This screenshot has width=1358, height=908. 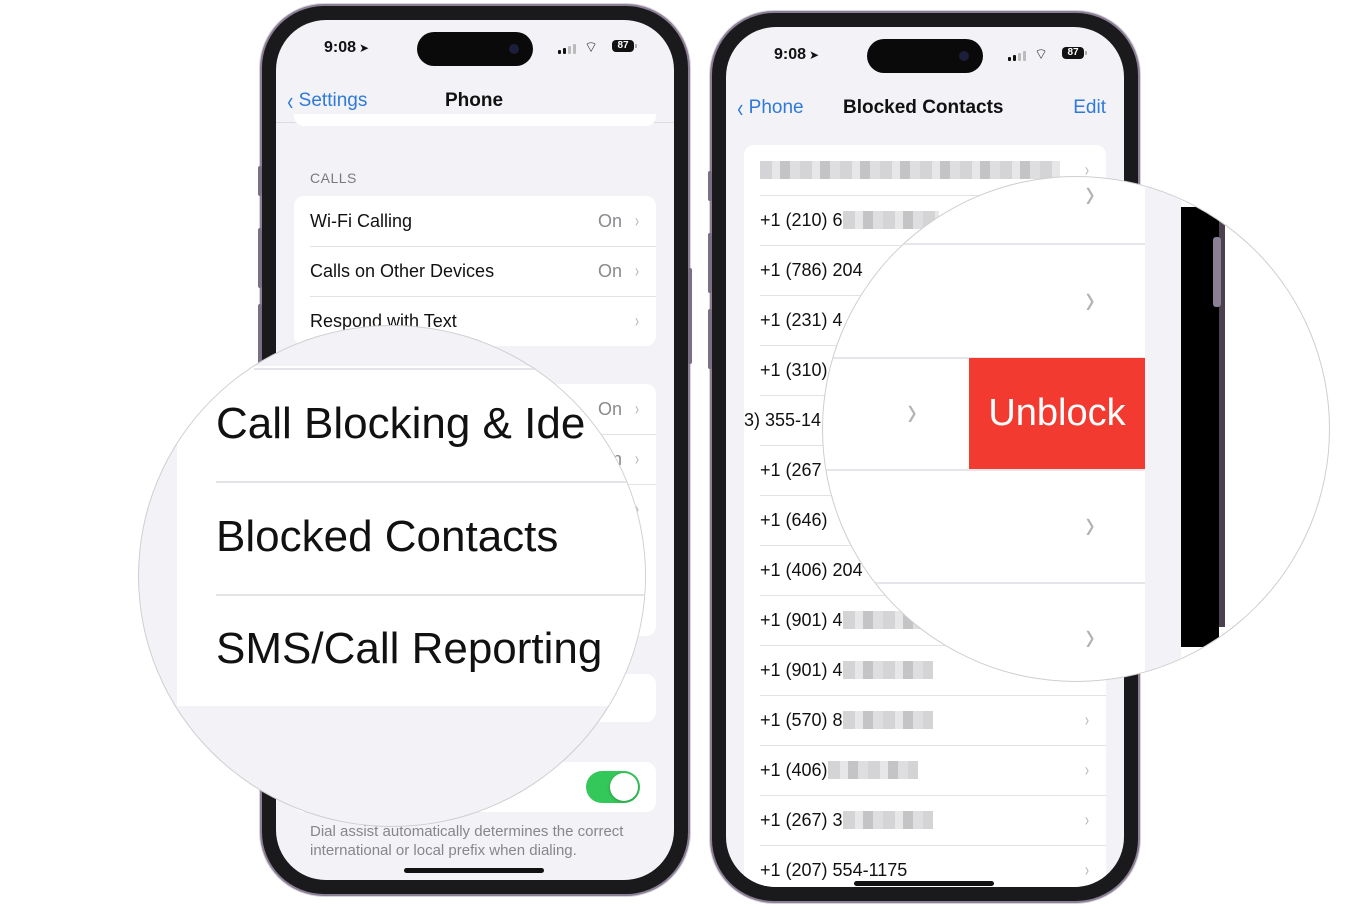 What do you see at coordinates (925, 770) in the screenshot?
I see `contact-row: +1 (406) ›` at bounding box center [925, 770].